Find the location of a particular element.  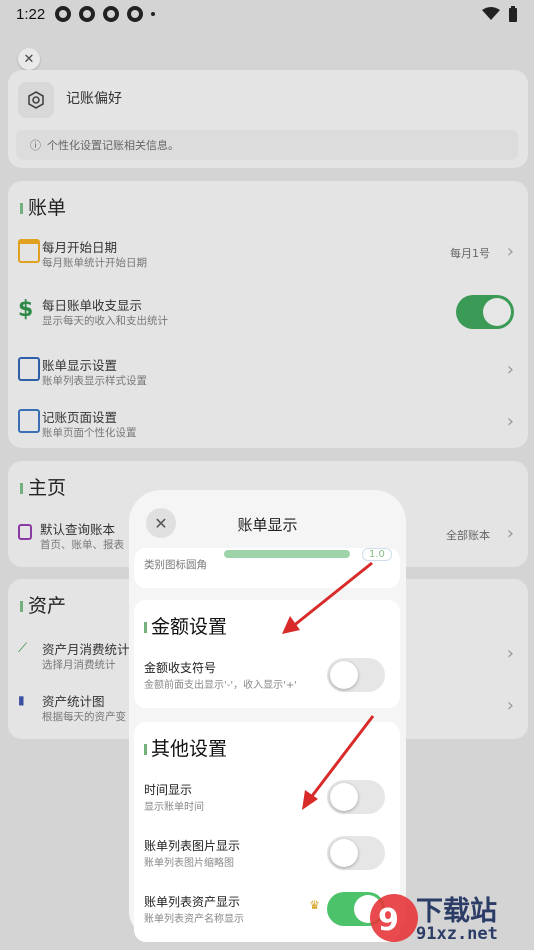

daily-display-toggle is located at coordinates (485, 312).